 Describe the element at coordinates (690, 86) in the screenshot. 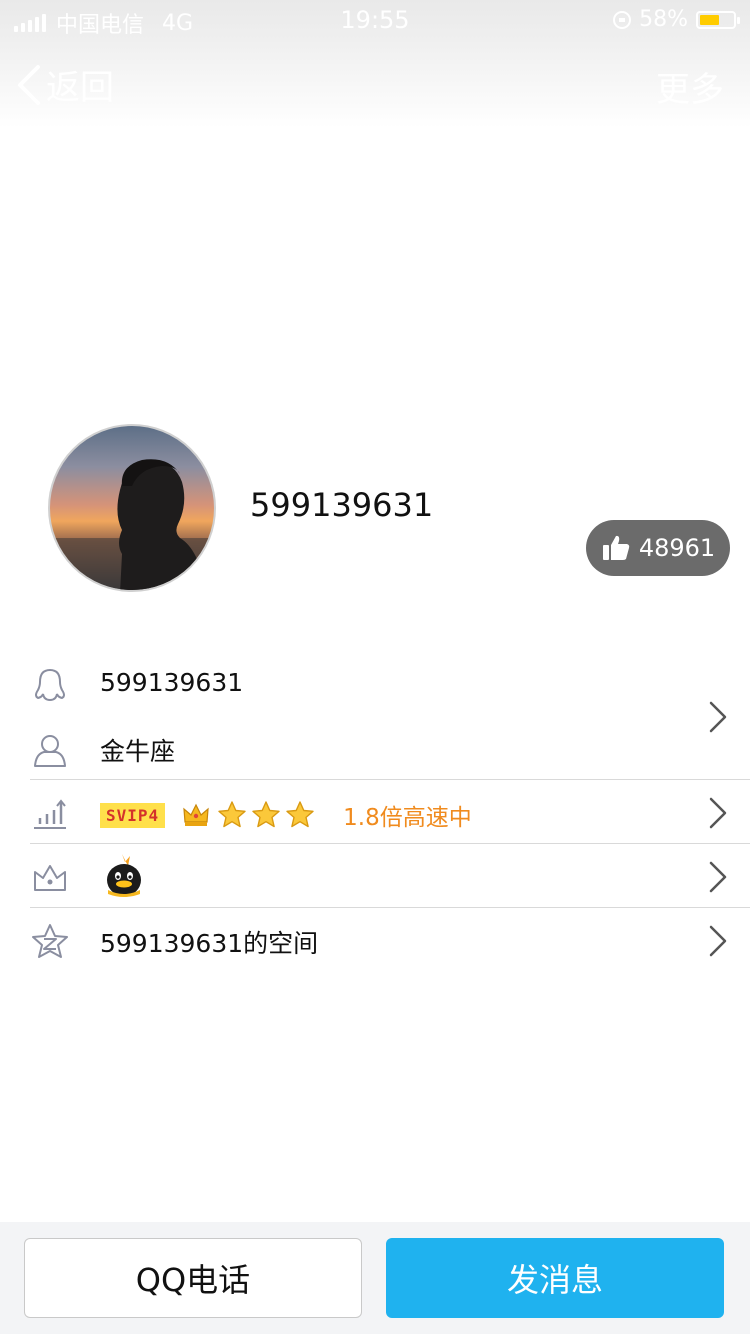

I see `more-button: 更多` at that location.